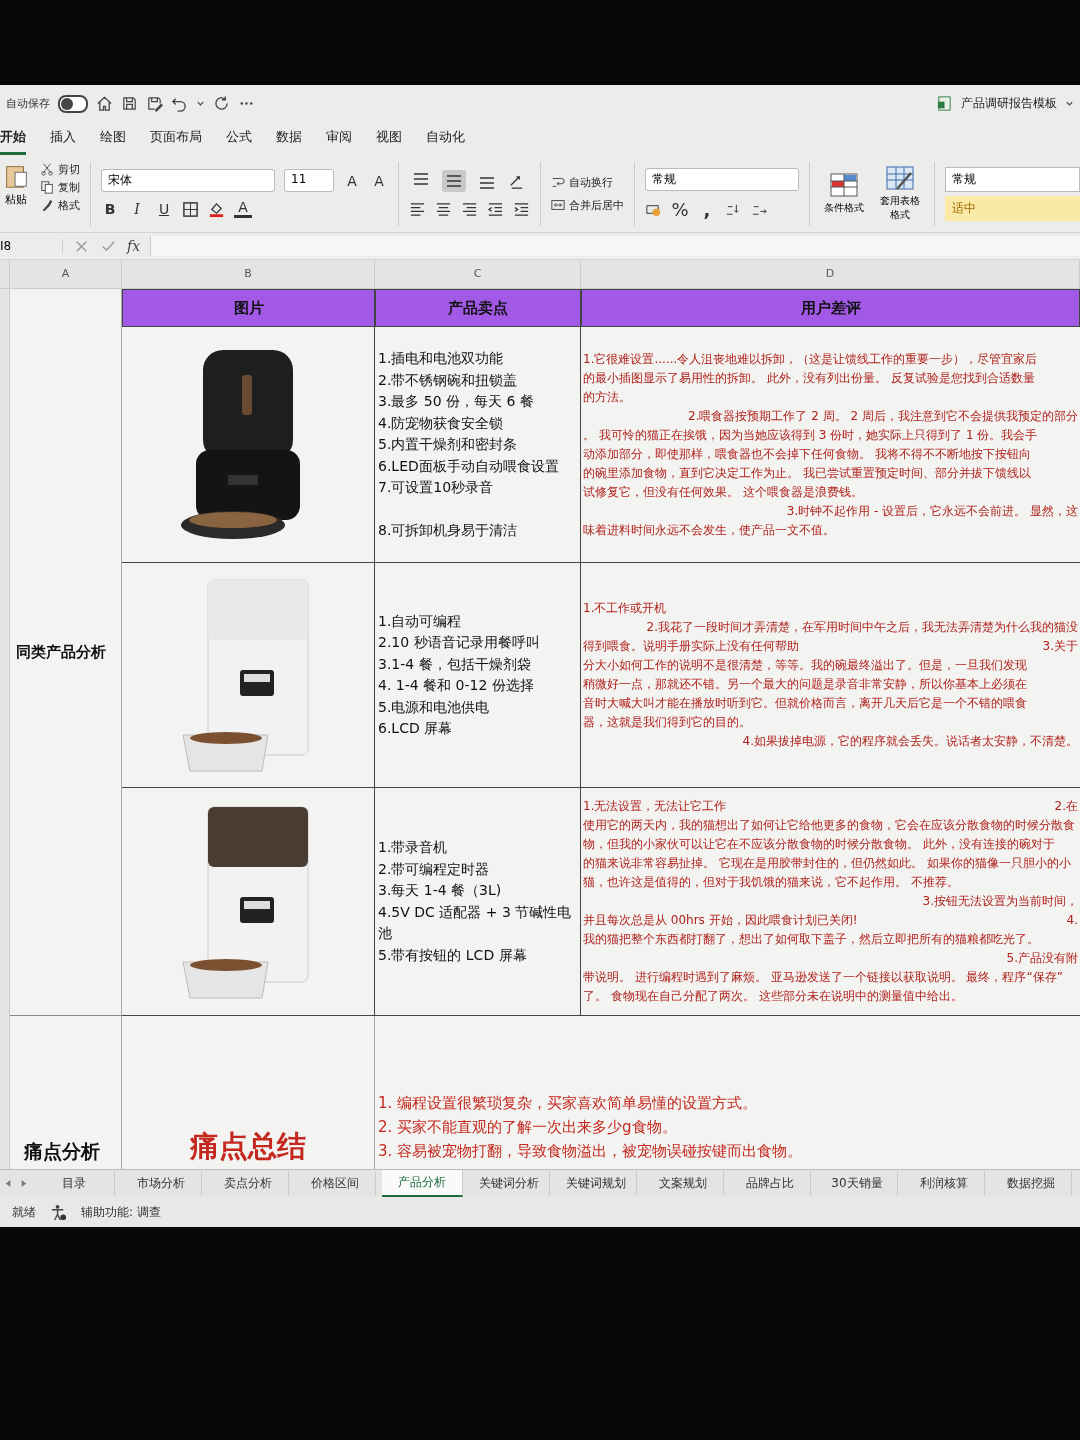 The height and width of the screenshot is (1440, 1080). I want to click on pain-point: 2. 买家不能直观的了解一次出来多少g食物。, so click(528, 1127).